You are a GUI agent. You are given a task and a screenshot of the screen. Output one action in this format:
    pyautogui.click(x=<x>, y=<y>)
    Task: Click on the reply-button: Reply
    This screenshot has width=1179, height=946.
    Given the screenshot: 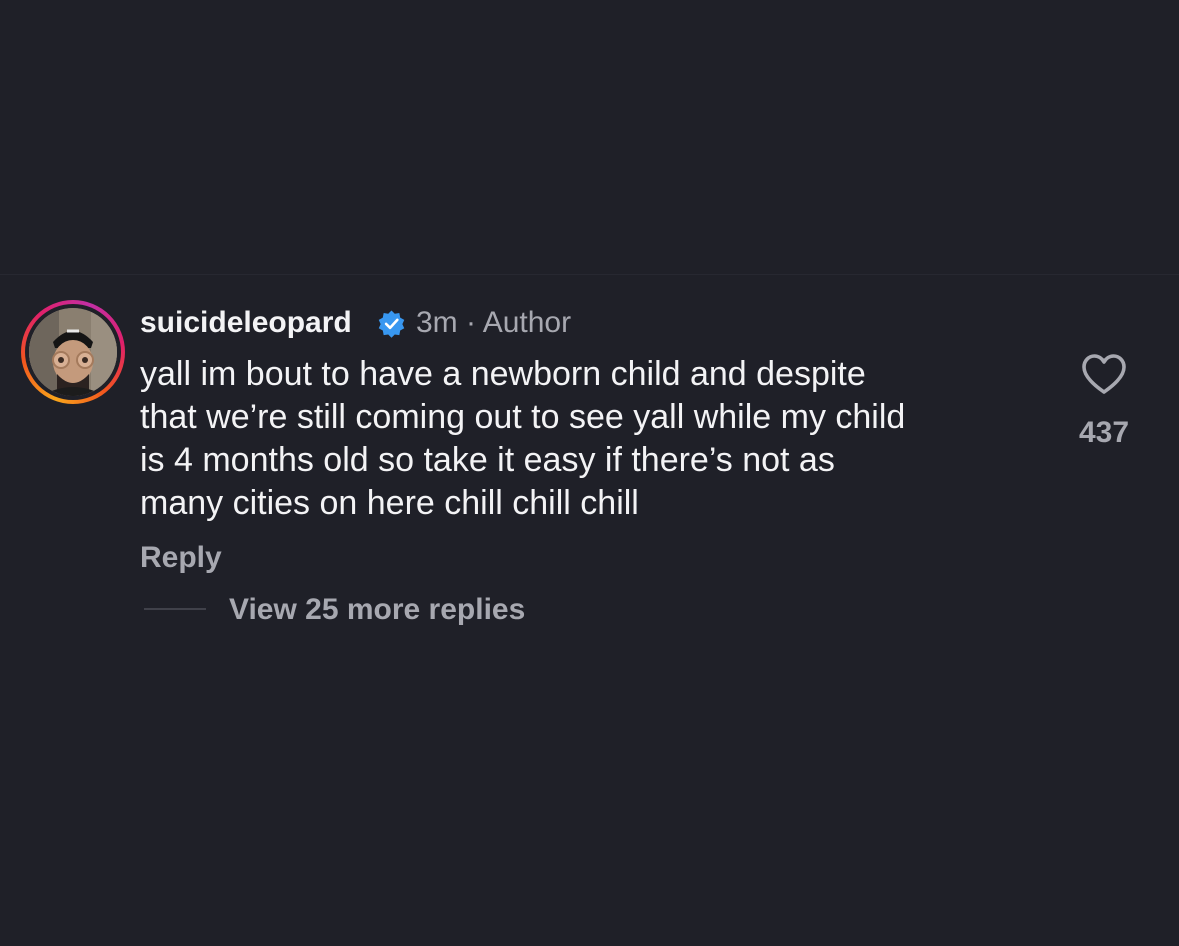 What is the action you would take?
    pyautogui.click(x=181, y=558)
    